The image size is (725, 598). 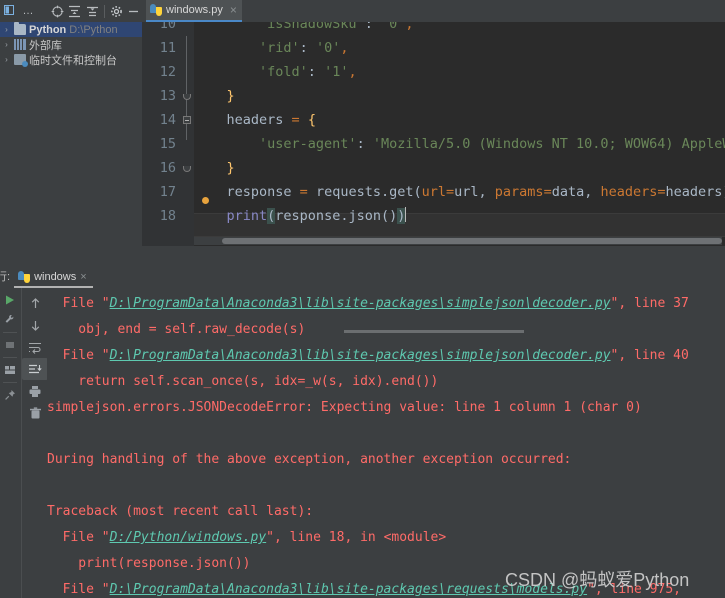 I want to click on error-text: ", line 18, in <module>, so click(x=356, y=537).